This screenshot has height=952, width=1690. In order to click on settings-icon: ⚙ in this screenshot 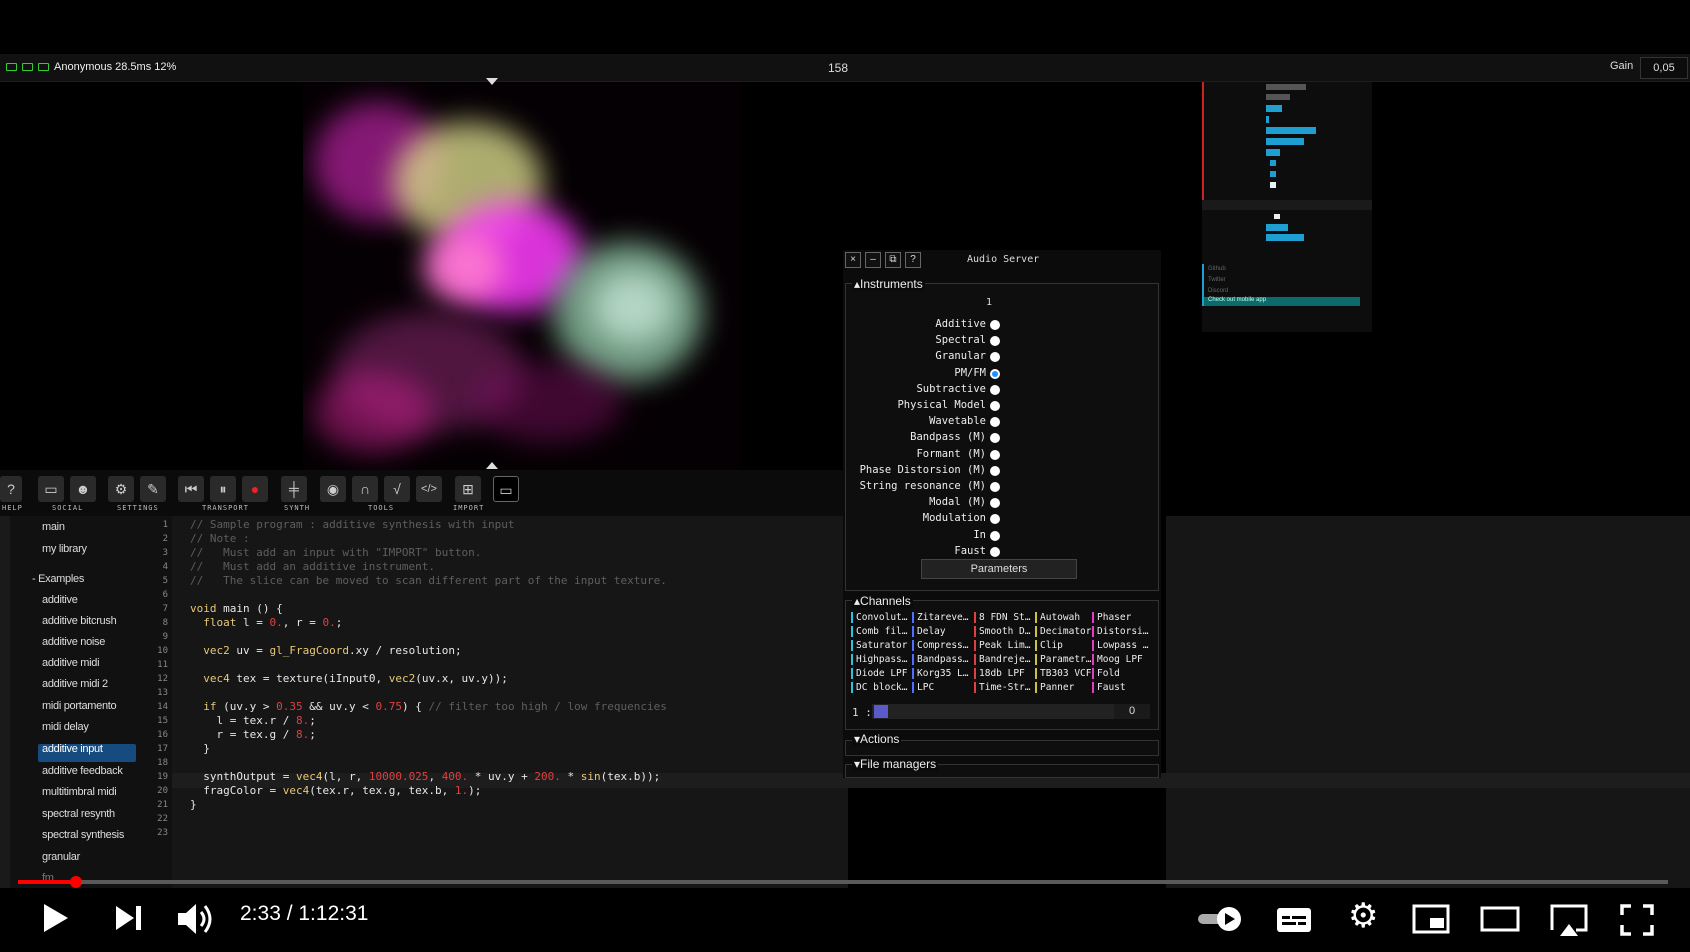, I will do `click(121, 489)`.